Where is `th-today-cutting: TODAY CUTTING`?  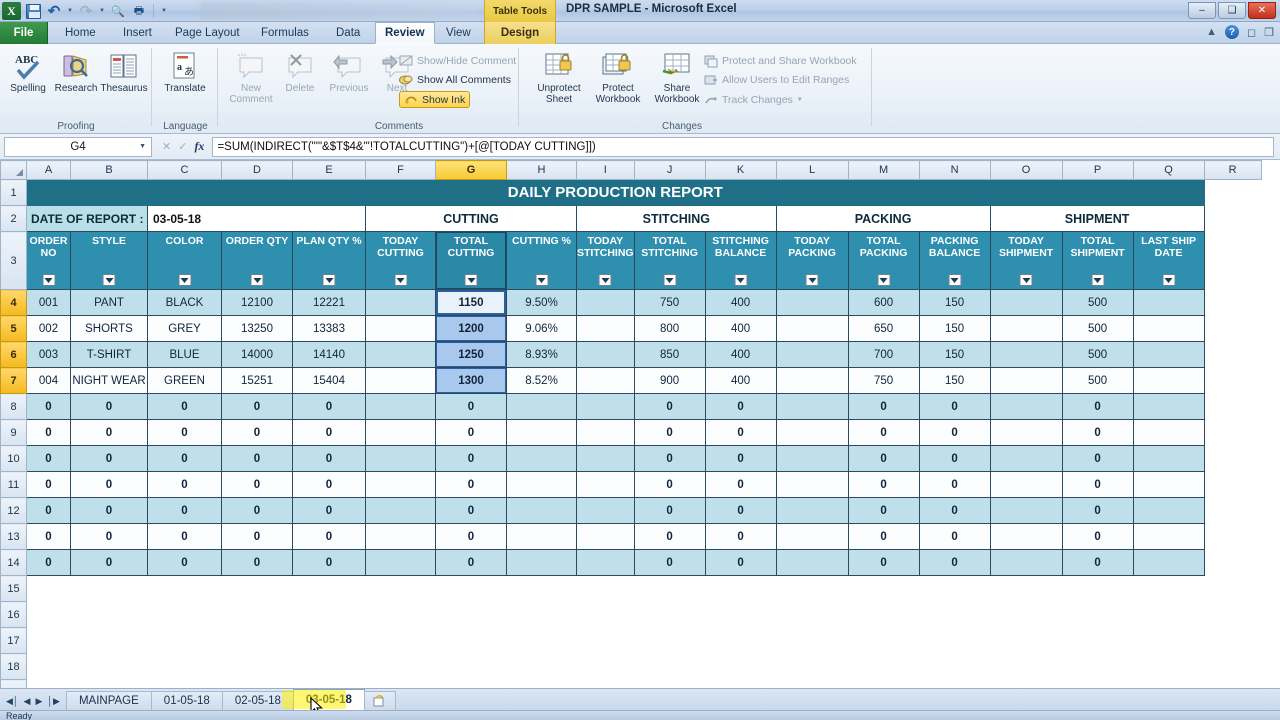
th-today-cutting: TODAY CUTTING is located at coordinates (400, 260).